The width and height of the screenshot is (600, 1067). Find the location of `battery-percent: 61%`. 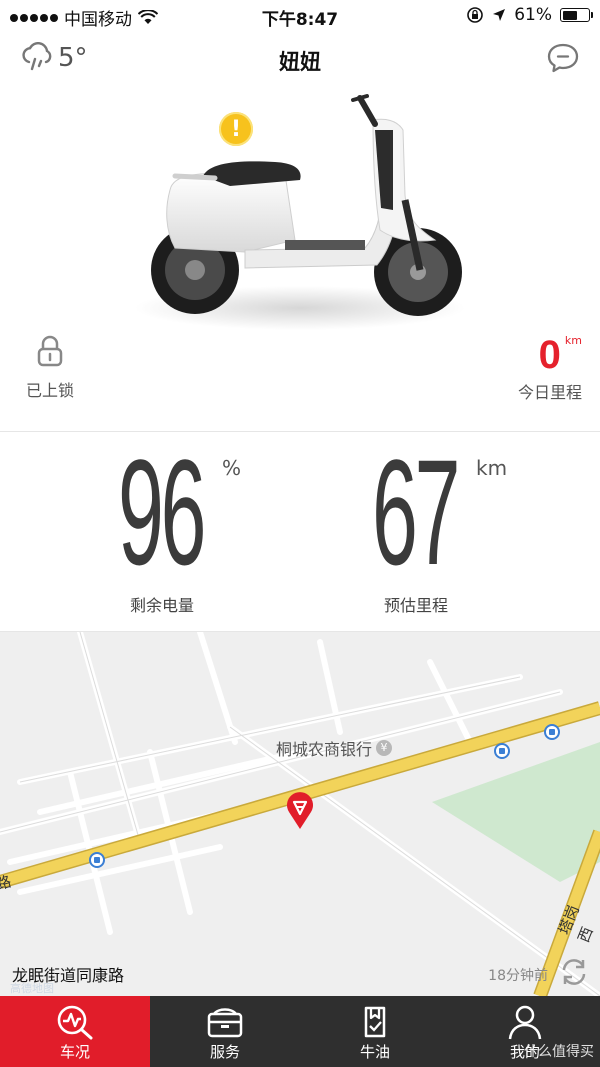

battery-percent: 61% is located at coordinates (533, 15).